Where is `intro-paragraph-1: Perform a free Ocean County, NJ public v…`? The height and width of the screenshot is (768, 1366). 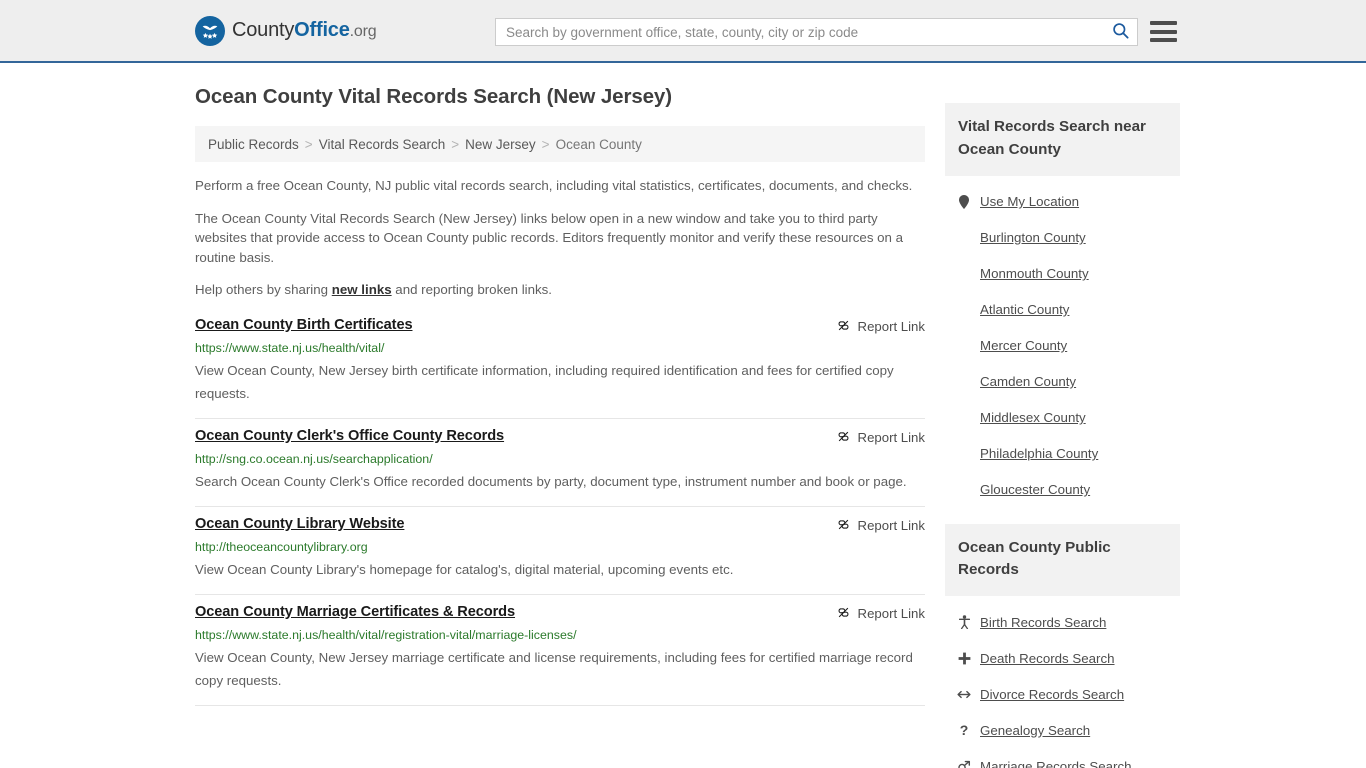
intro-paragraph-1: Perform a free Ocean County, NJ public v… is located at coordinates (554, 185).